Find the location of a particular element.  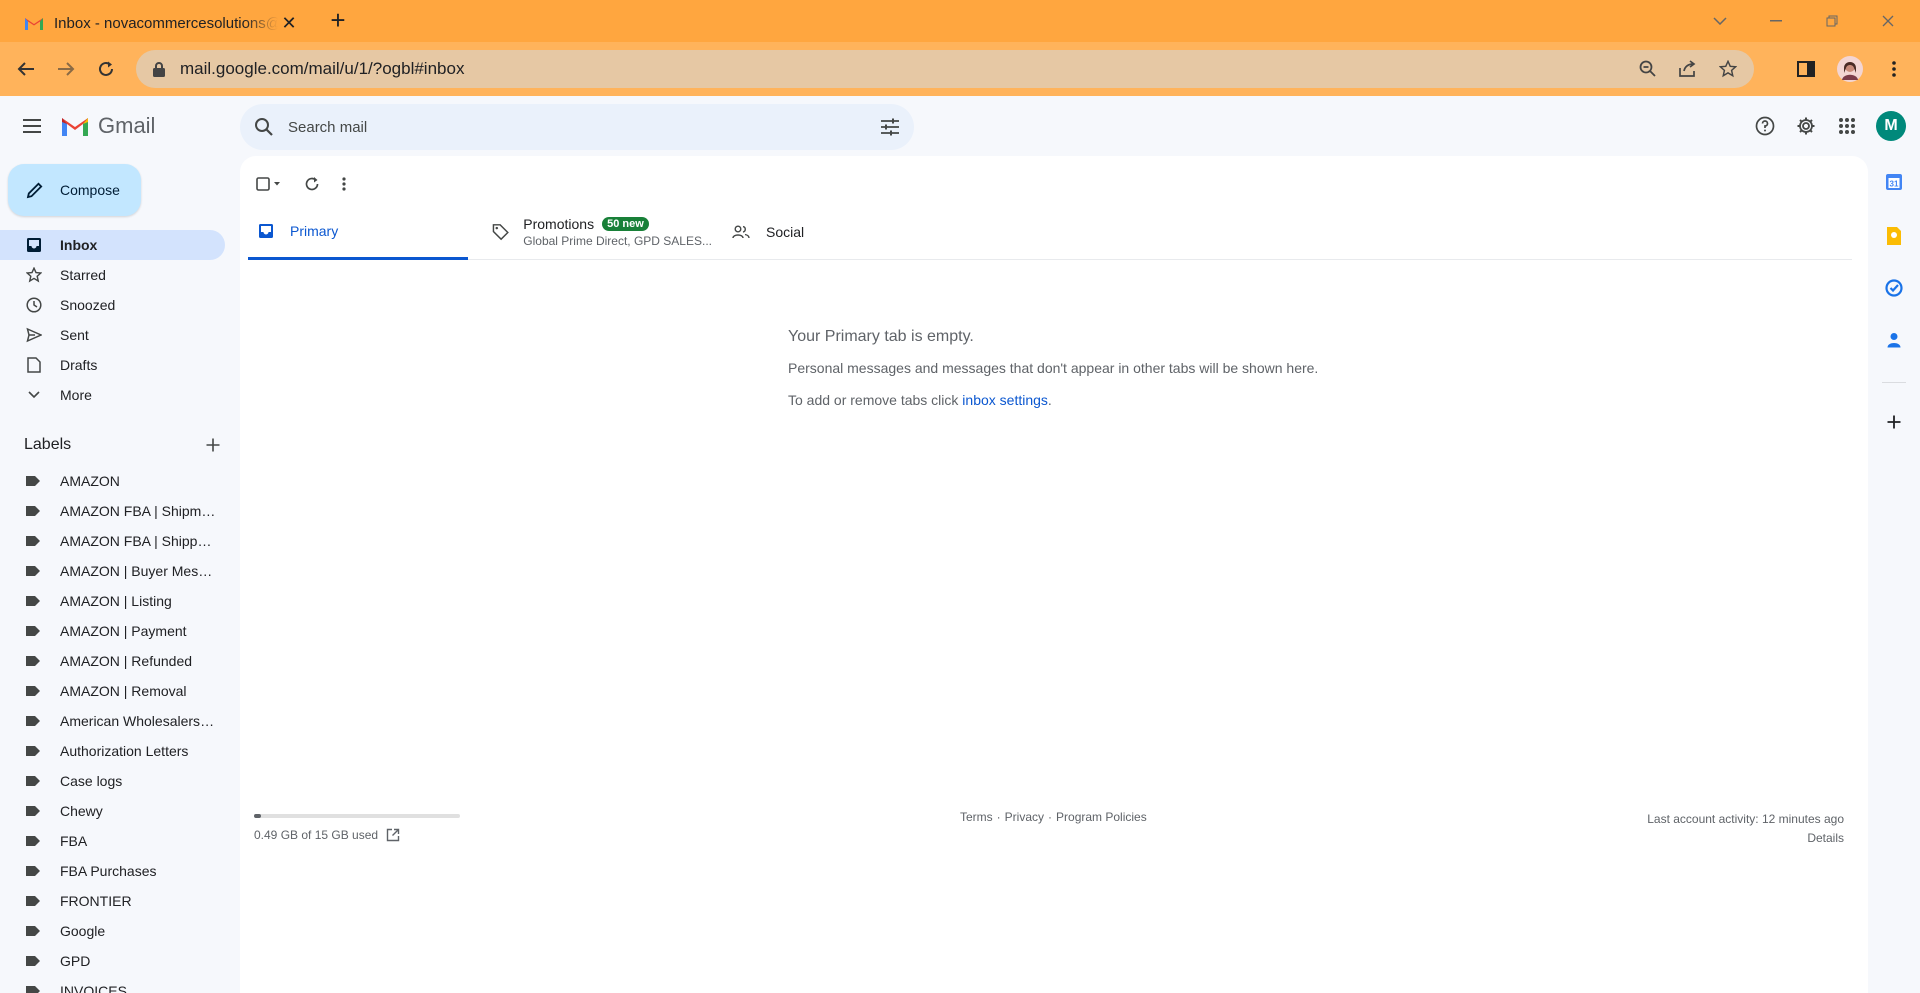

main-menu-icon is located at coordinates (32, 126).